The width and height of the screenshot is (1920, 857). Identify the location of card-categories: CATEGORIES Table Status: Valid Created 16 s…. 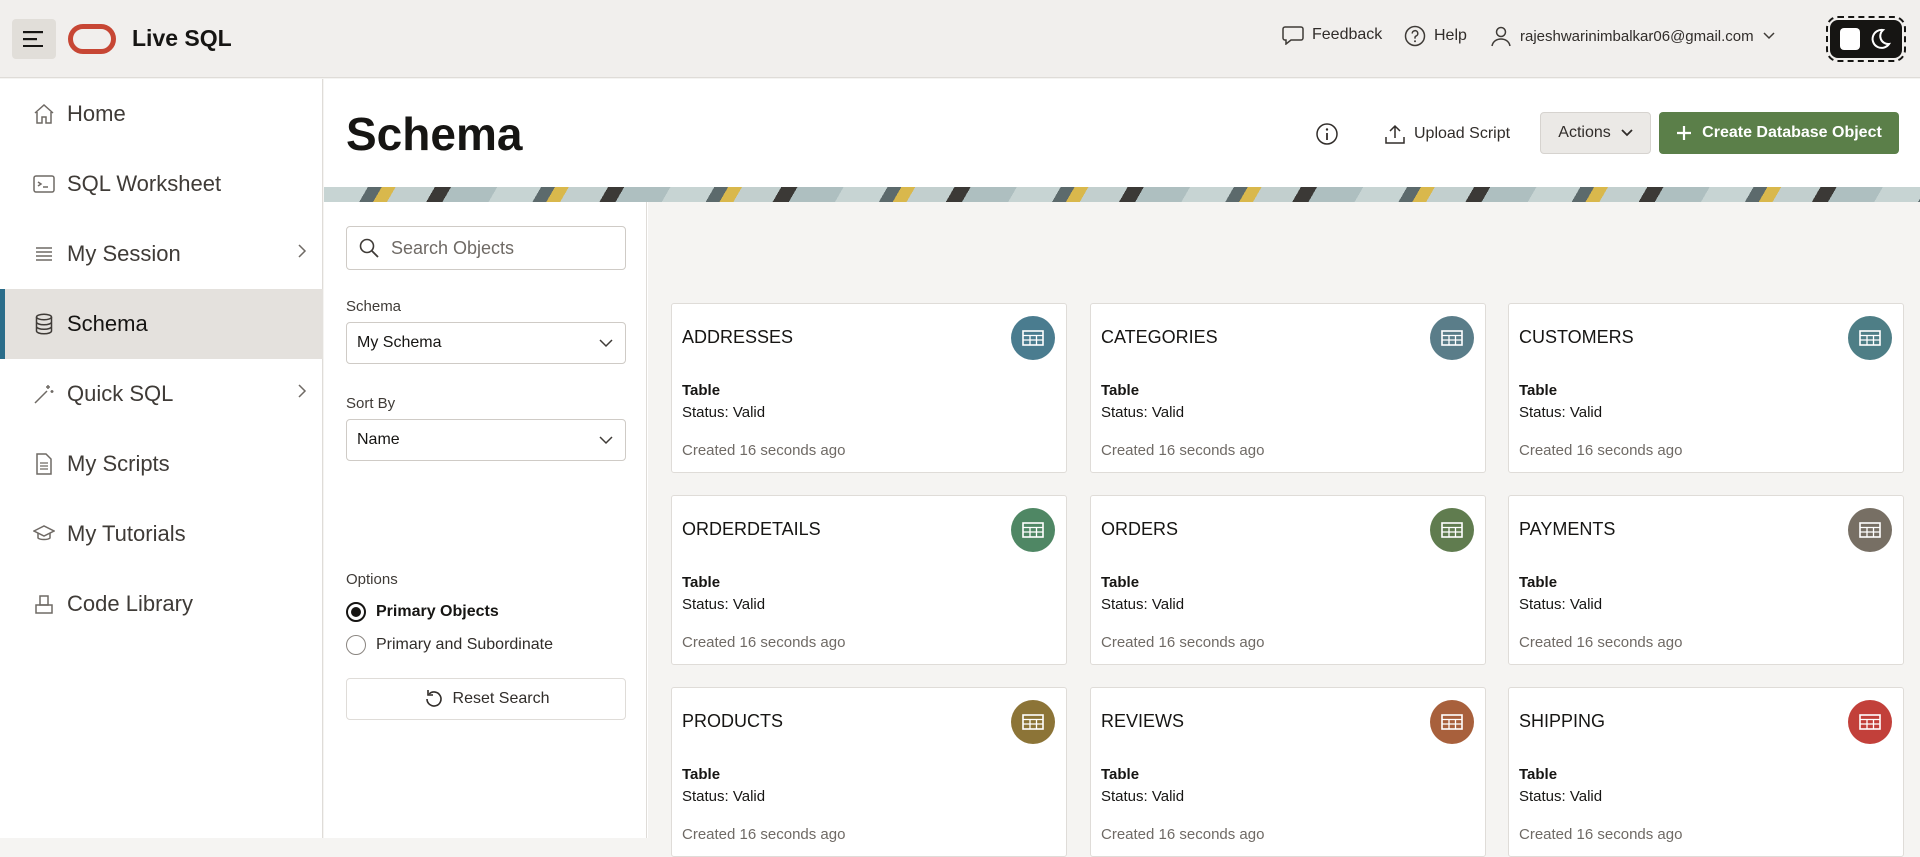
(1288, 388).